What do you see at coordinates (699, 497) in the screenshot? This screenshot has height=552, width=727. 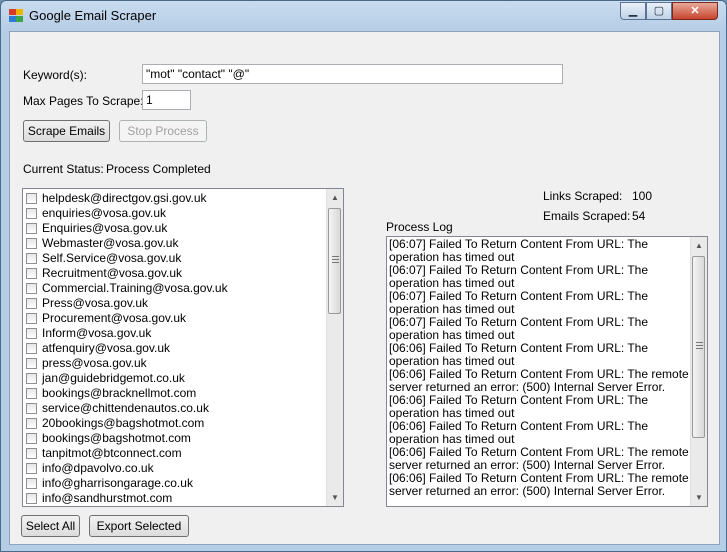 I see `log-scroll-down-icon: ▼` at bounding box center [699, 497].